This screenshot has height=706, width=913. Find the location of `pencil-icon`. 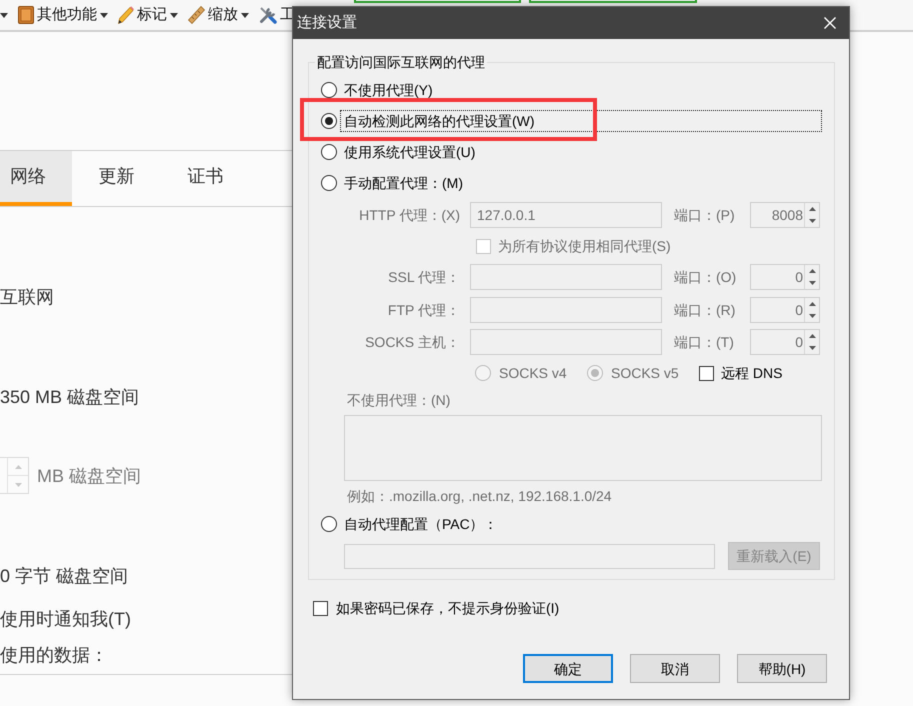

pencil-icon is located at coordinates (126, 15).